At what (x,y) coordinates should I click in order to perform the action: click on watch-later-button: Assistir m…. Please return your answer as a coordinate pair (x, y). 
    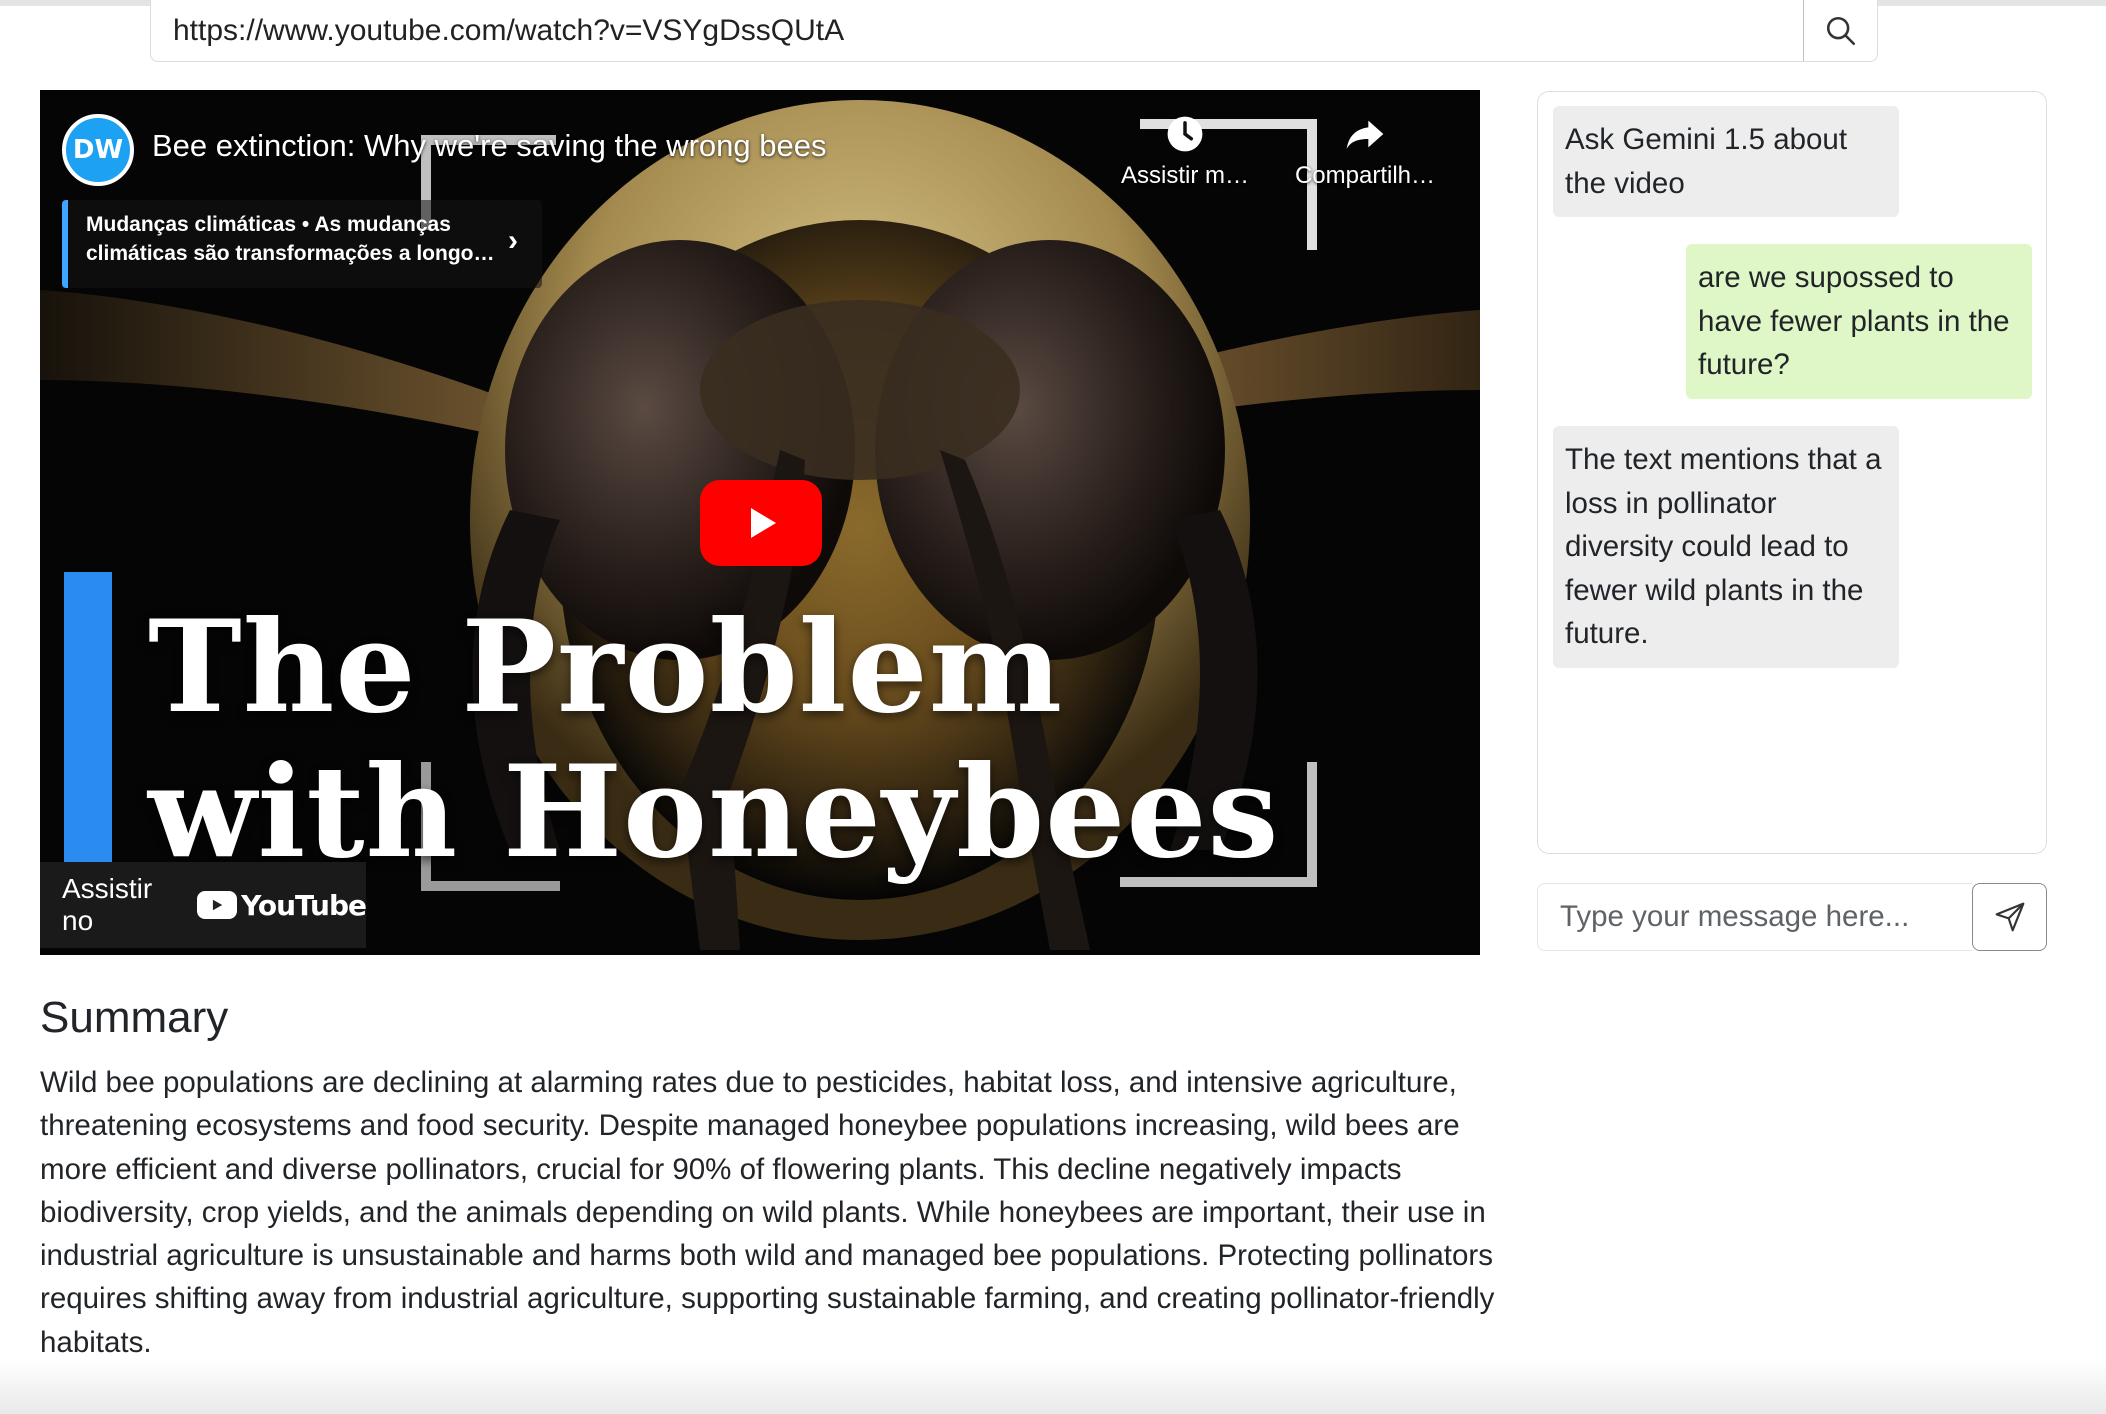
    Looking at the image, I should click on (1185, 151).